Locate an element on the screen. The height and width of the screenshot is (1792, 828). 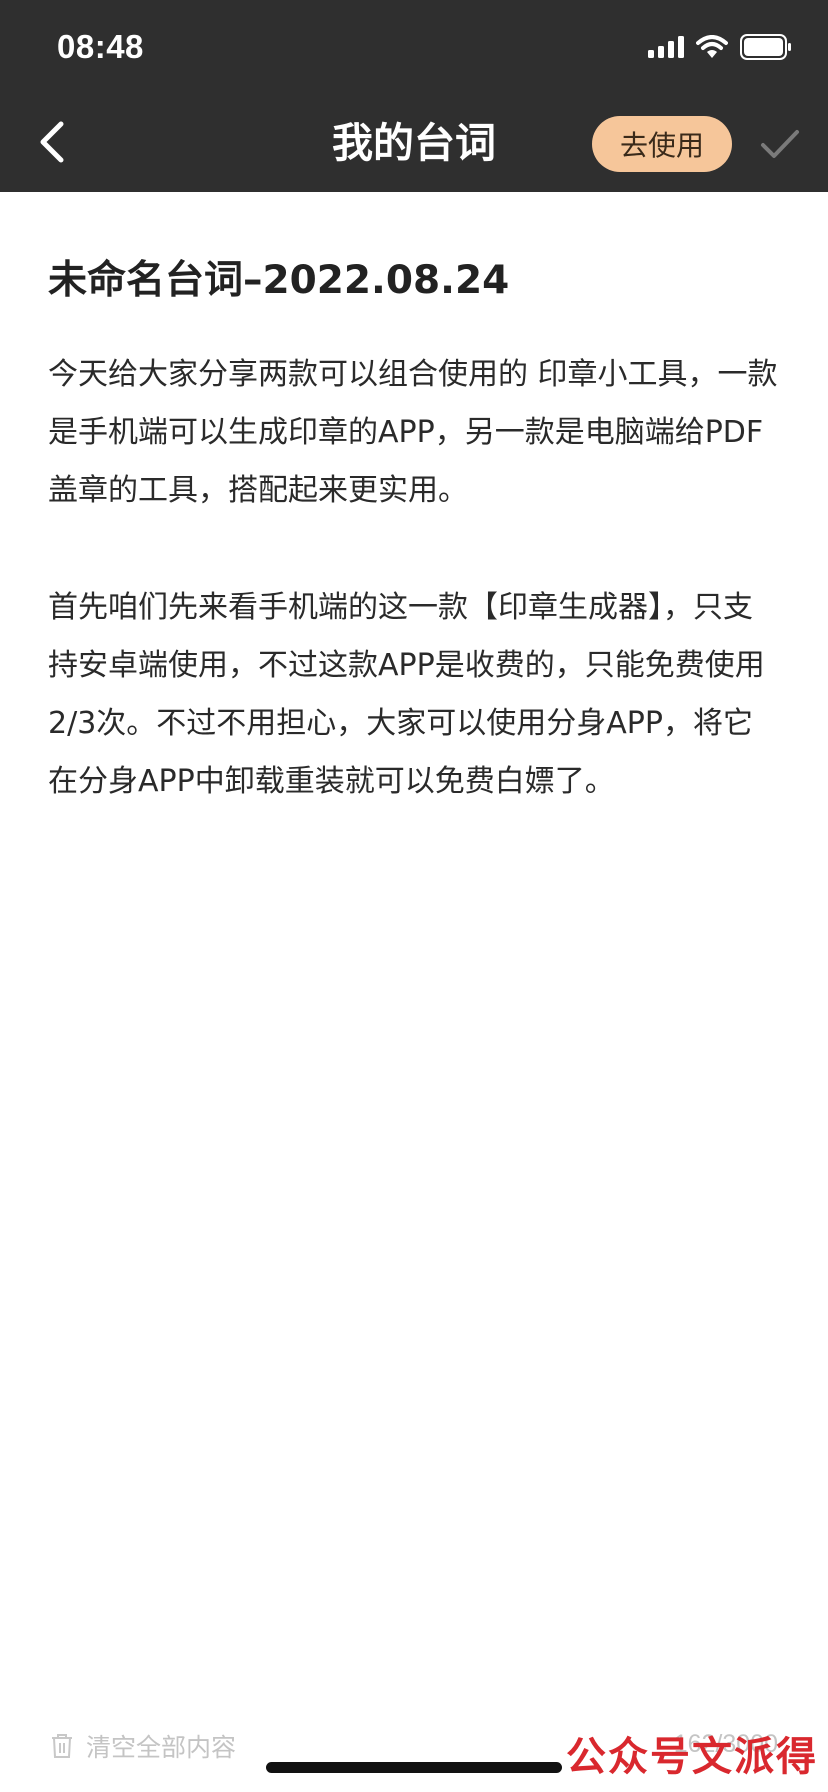
confirm-button is located at coordinates (780, 144).